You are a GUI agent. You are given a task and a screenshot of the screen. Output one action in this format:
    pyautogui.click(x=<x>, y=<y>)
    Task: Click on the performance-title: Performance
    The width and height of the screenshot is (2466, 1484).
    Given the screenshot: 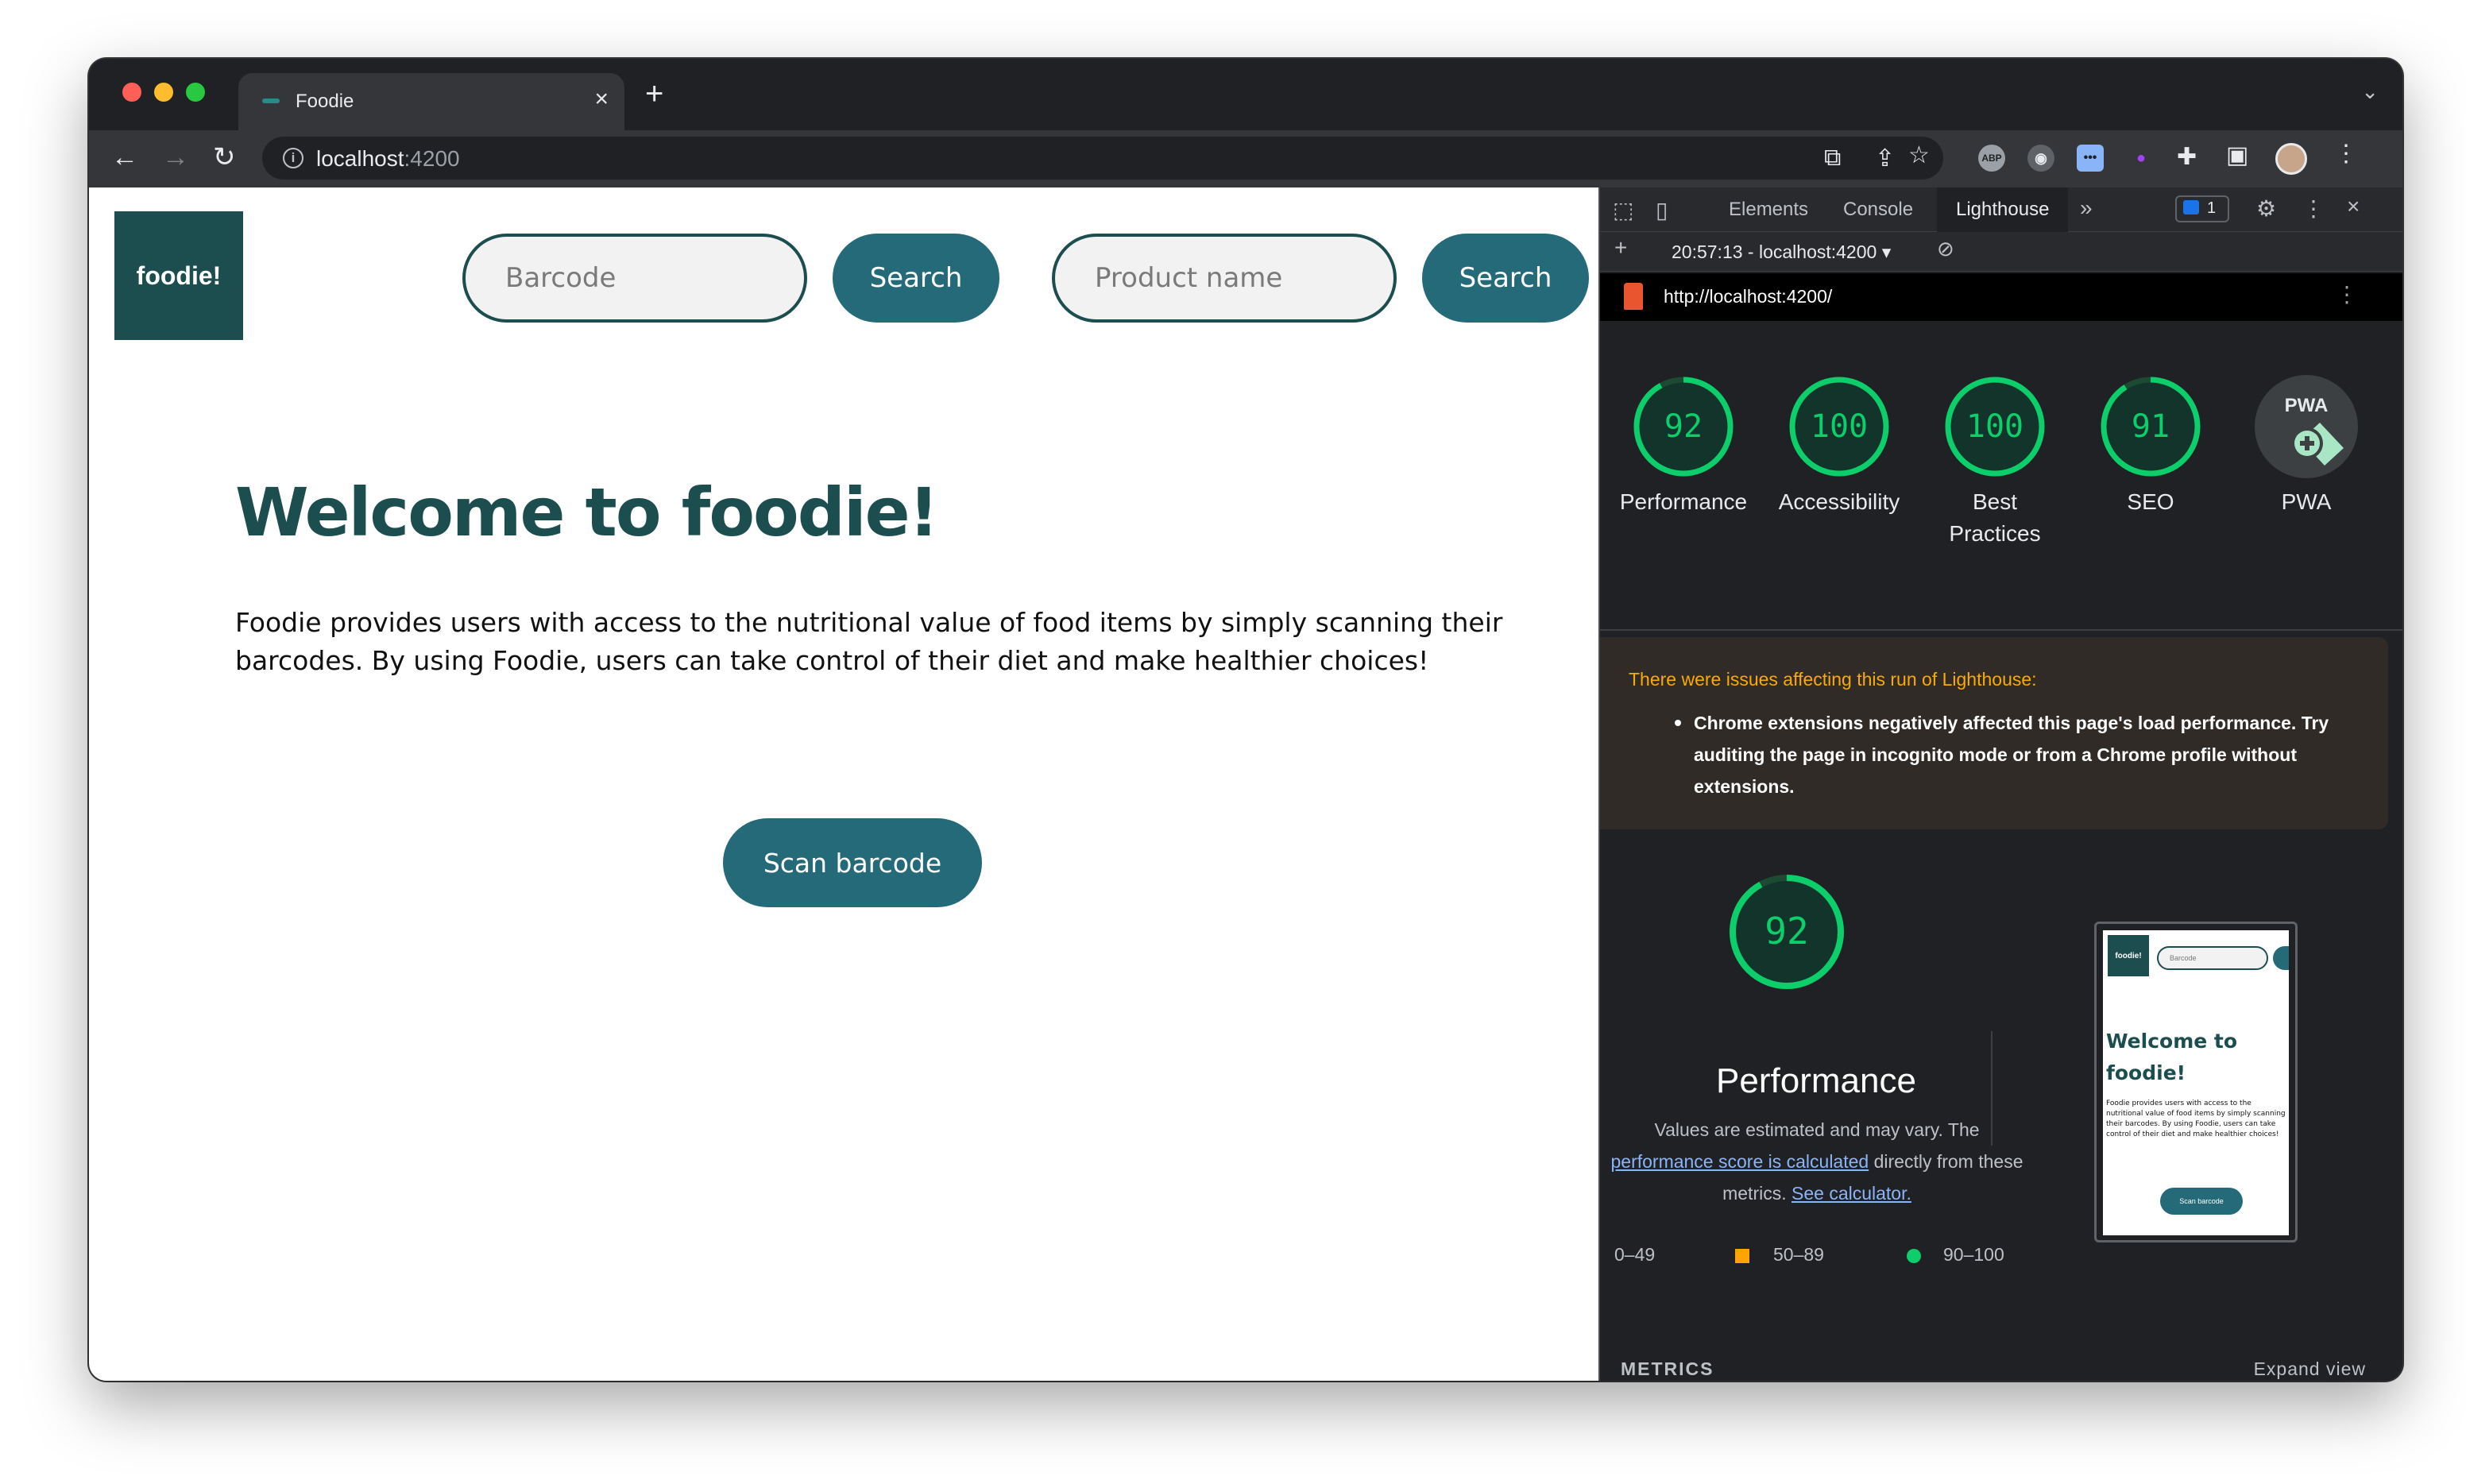 What is the action you would take?
    pyautogui.click(x=1816, y=1080)
    